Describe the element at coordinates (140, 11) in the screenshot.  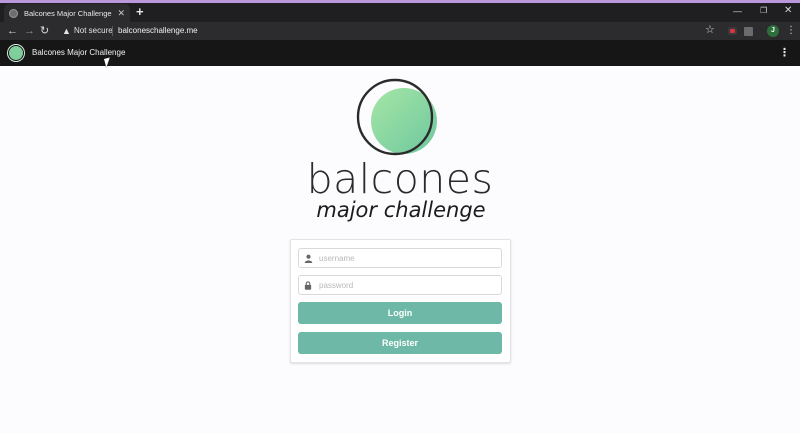
I see `plus-icon: +` at that location.